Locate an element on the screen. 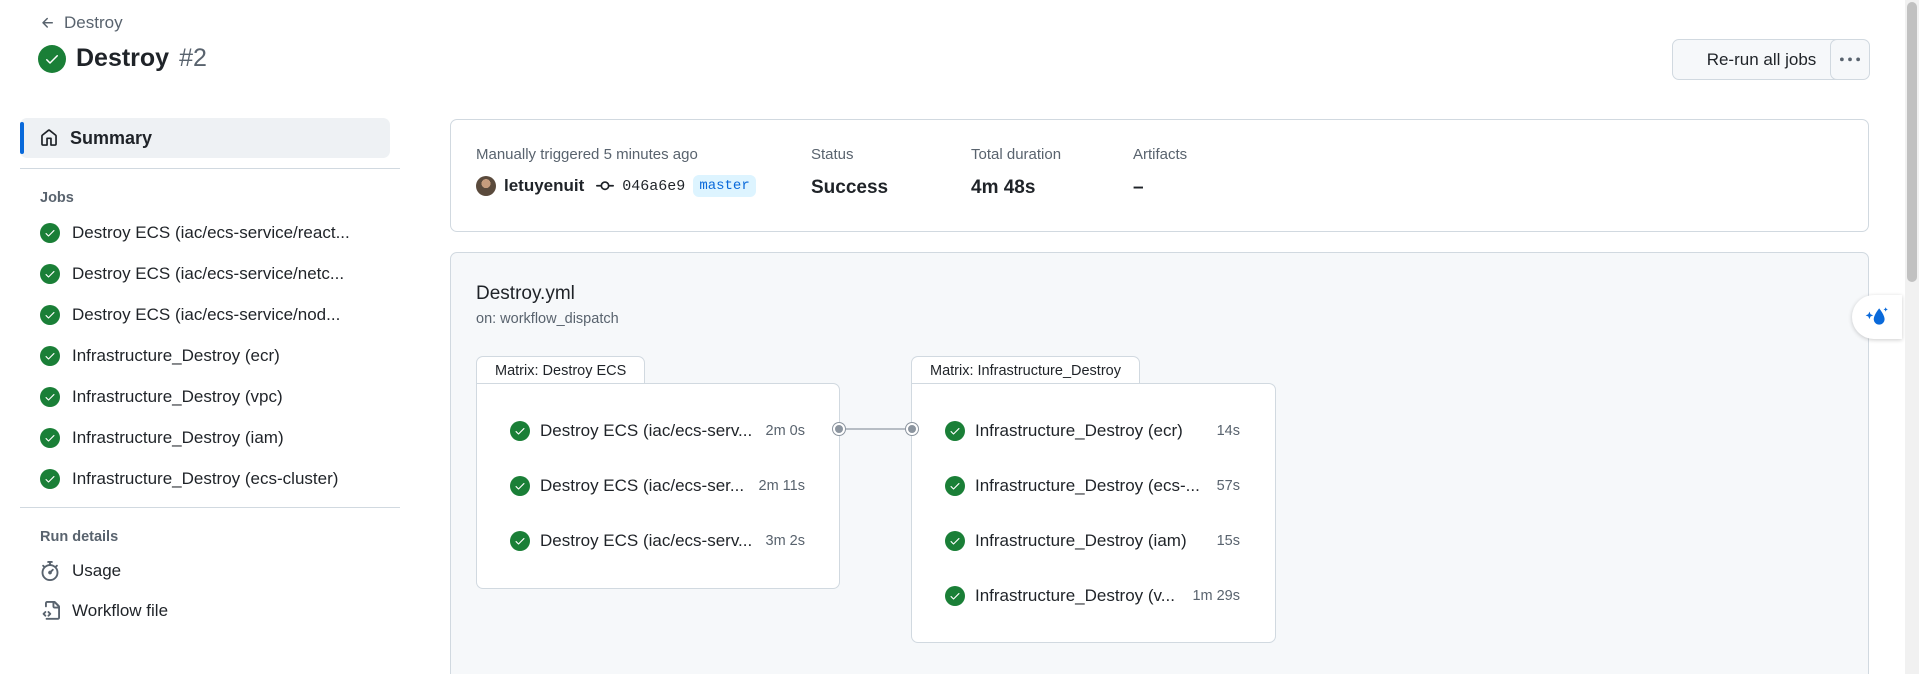 The image size is (1919, 674). duration-value: 4m 48s is located at coordinates (1003, 187).